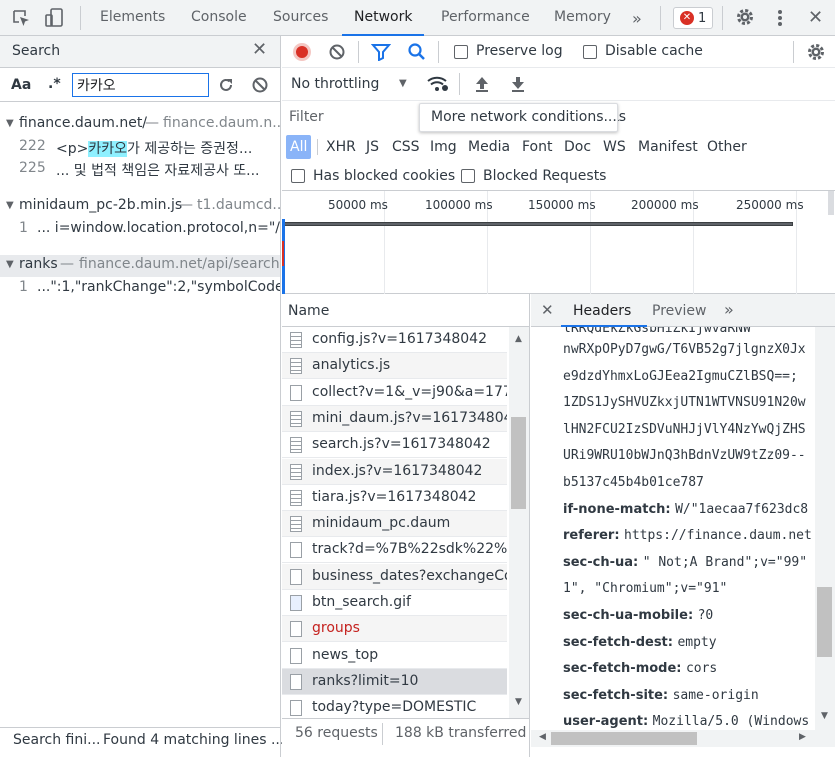  I want to click on settings-gear-icon, so click(745, 17).